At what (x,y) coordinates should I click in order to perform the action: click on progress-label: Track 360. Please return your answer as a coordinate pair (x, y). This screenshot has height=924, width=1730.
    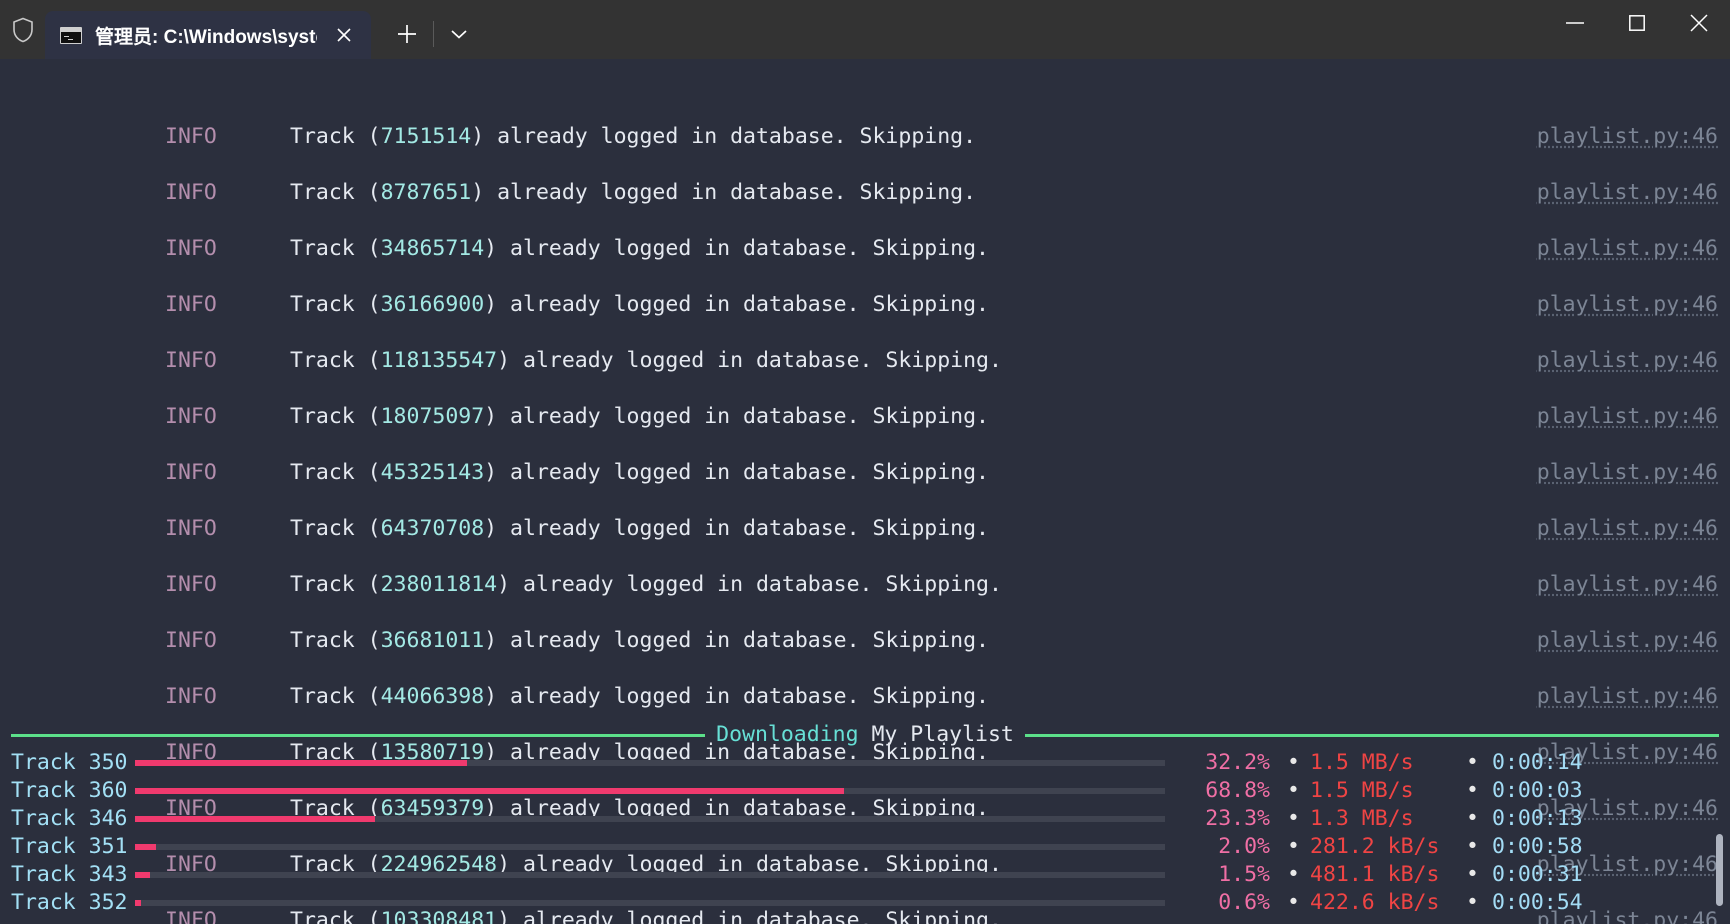
    Looking at the image, I should click on (69, 790).